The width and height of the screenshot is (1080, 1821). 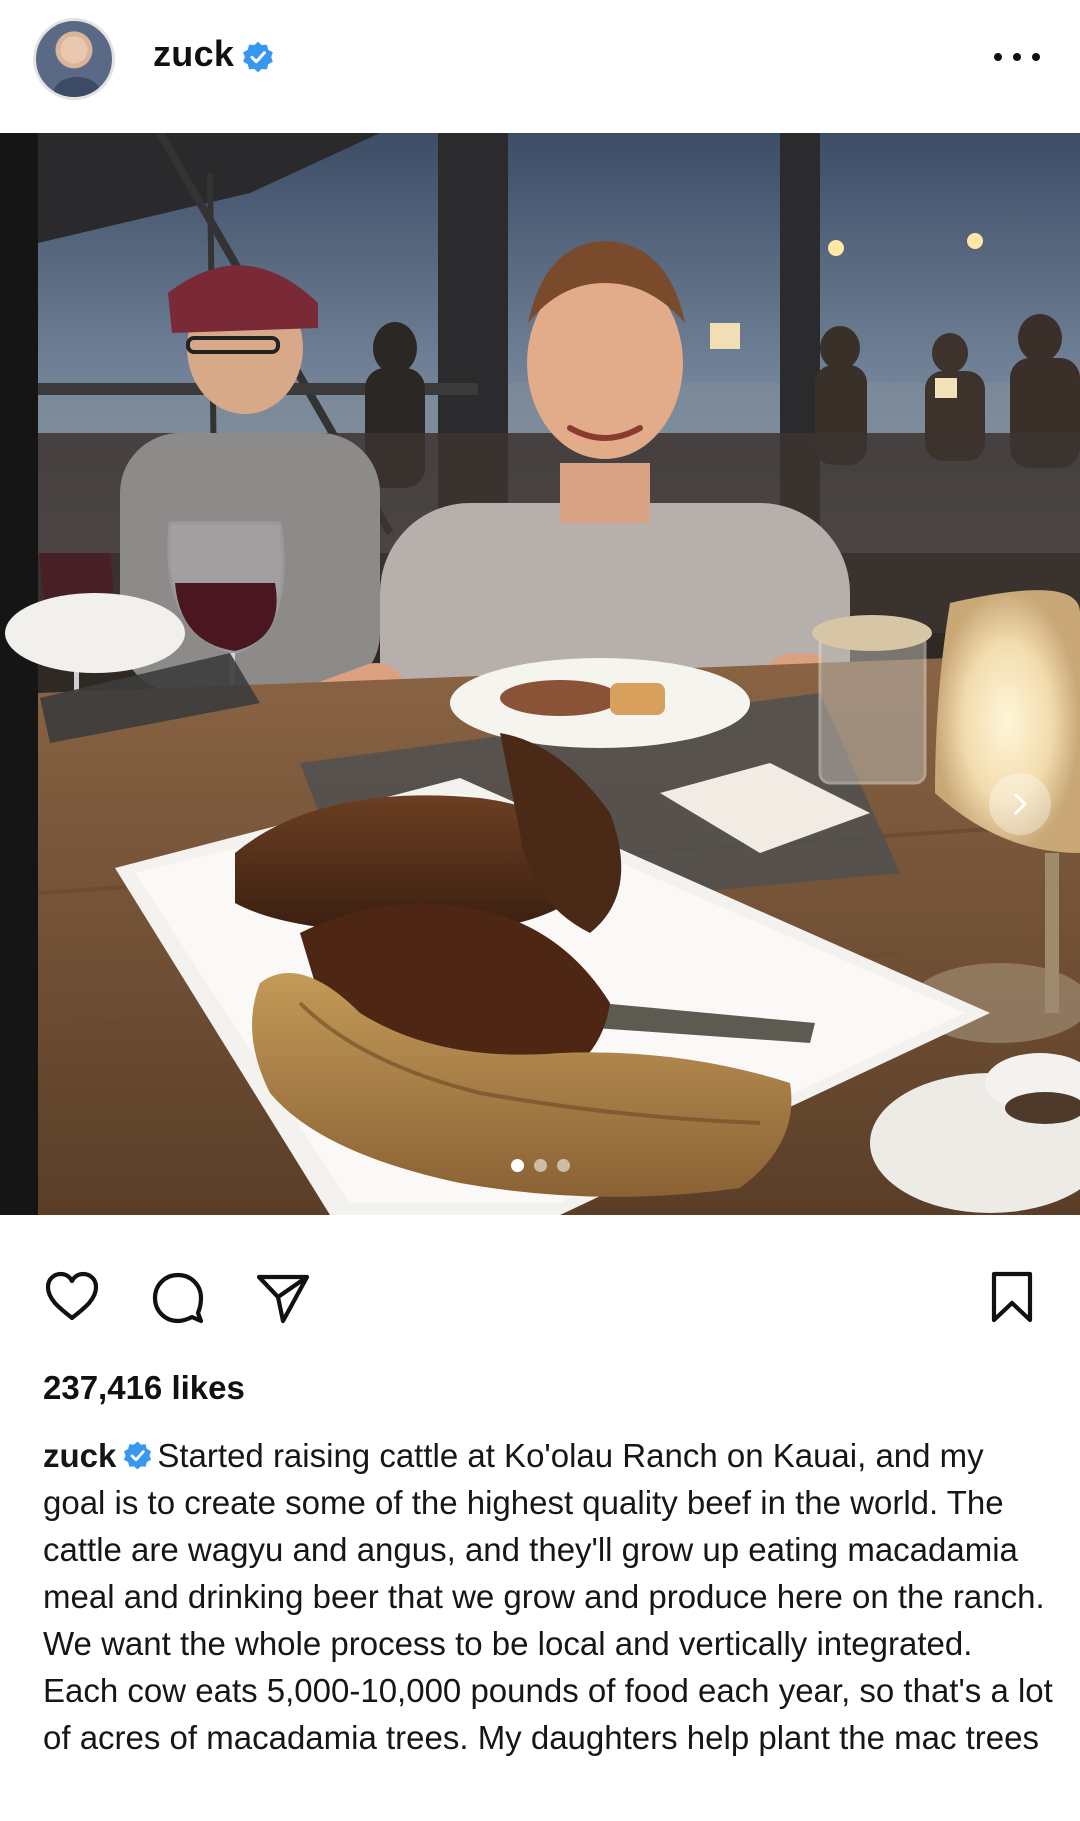 I want to click on post-action-bar, so click(x=540, y=1295).